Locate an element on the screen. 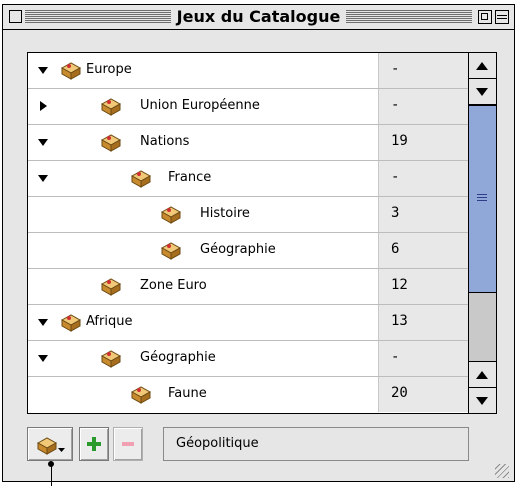  list-row: Géographie - is located at coordinates (248, 359).